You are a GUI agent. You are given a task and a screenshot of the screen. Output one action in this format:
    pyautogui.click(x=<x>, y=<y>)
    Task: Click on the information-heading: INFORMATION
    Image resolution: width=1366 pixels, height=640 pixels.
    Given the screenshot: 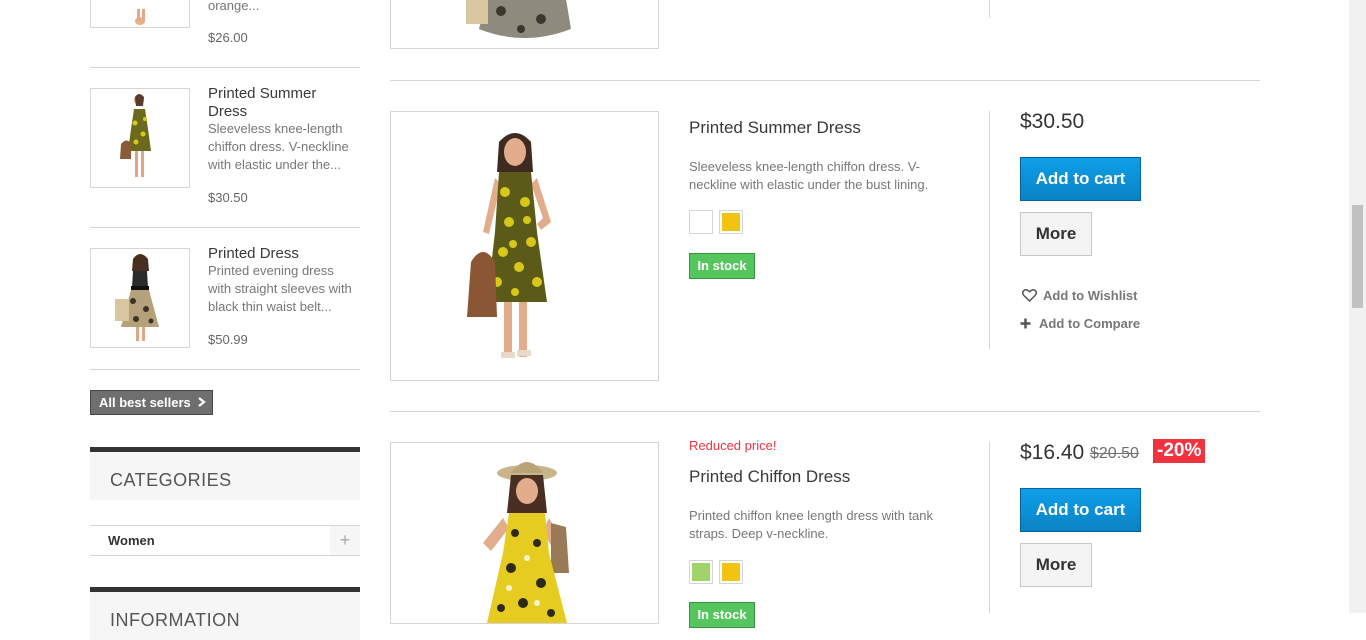 What is the action you would take?
    pyautogui.click(x=225, y=613)
    